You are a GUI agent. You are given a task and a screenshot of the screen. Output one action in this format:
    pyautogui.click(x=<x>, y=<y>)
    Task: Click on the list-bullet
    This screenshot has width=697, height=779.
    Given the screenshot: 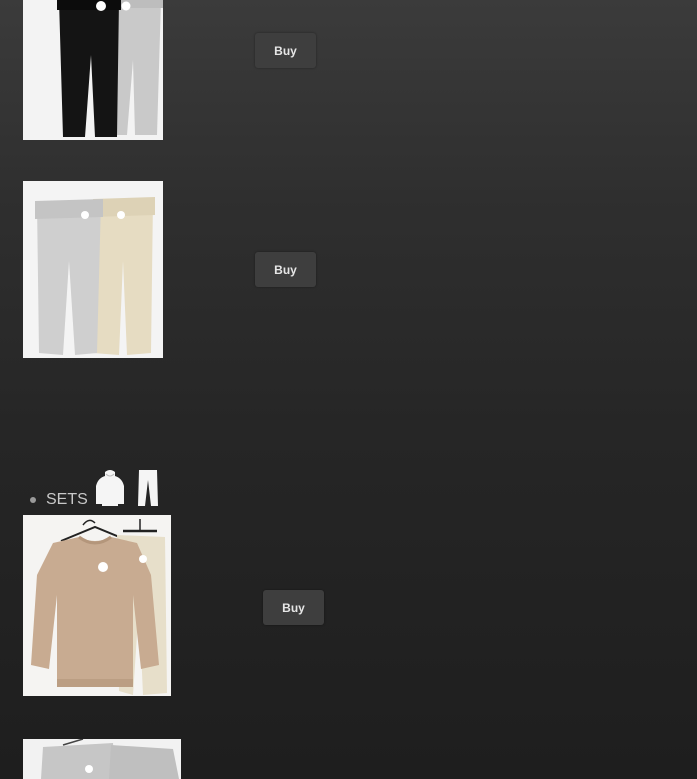 What is the action you would take?
    pyautogui.click(x=33, y=500)
    